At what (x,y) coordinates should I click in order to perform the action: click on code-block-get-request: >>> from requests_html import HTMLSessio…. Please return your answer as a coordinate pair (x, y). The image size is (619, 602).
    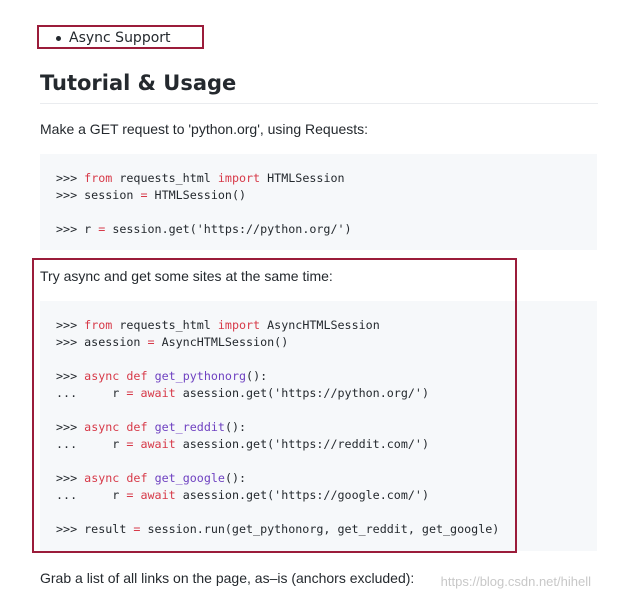
    Looking at the image, I should click on (318, 202).